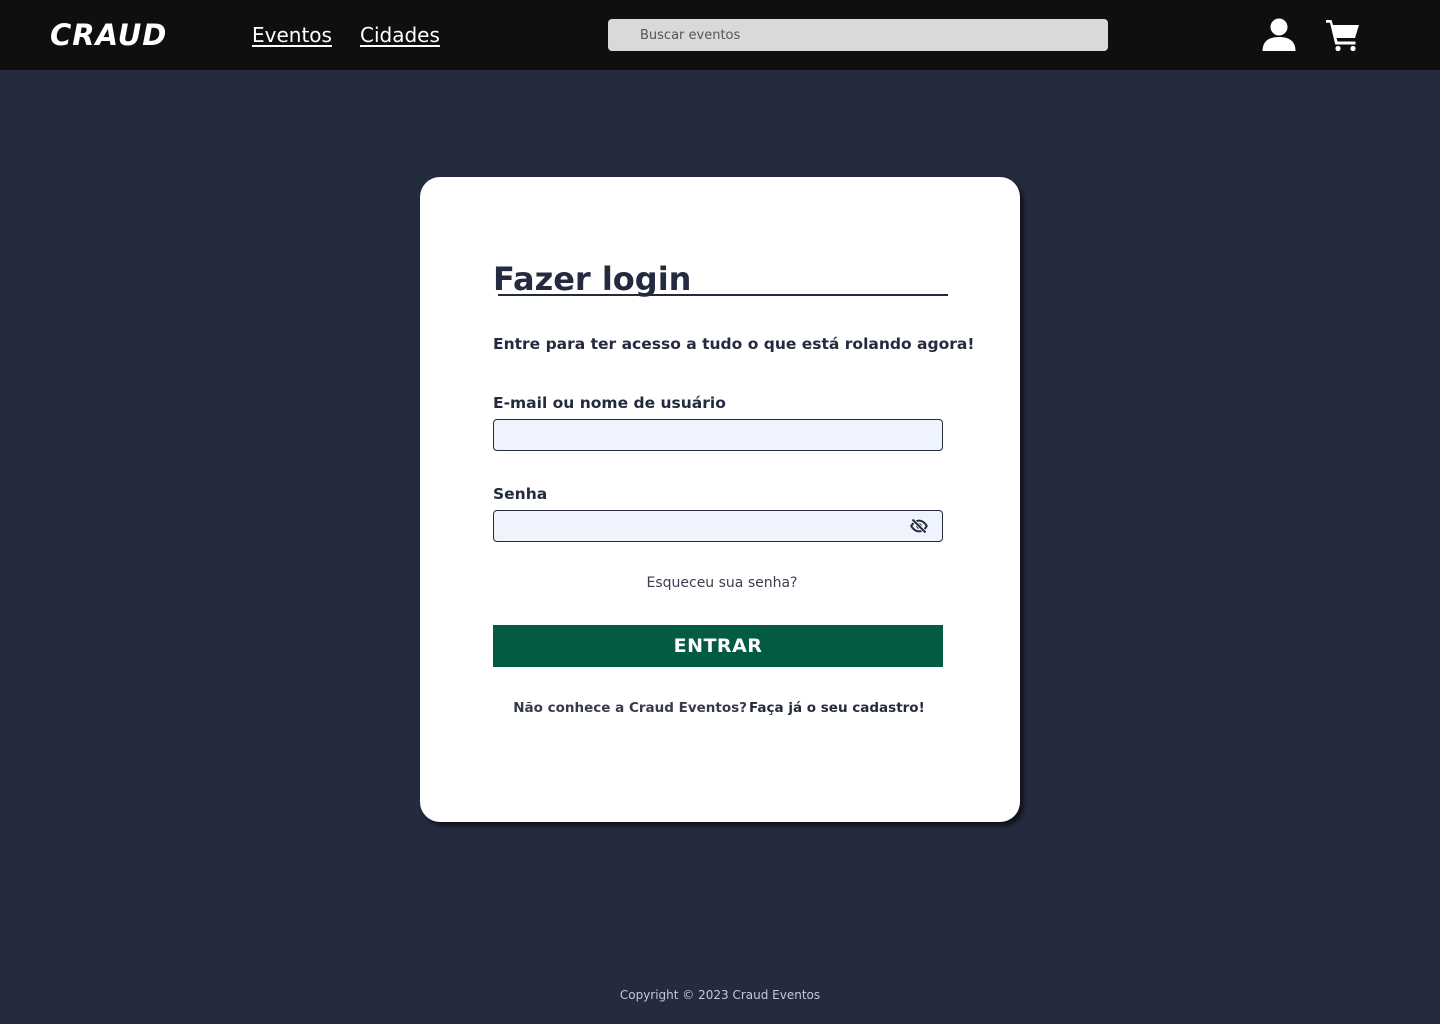 The height and width of the screenshot is (1024, 1440). I want to click on search-input, so click(858, 35).